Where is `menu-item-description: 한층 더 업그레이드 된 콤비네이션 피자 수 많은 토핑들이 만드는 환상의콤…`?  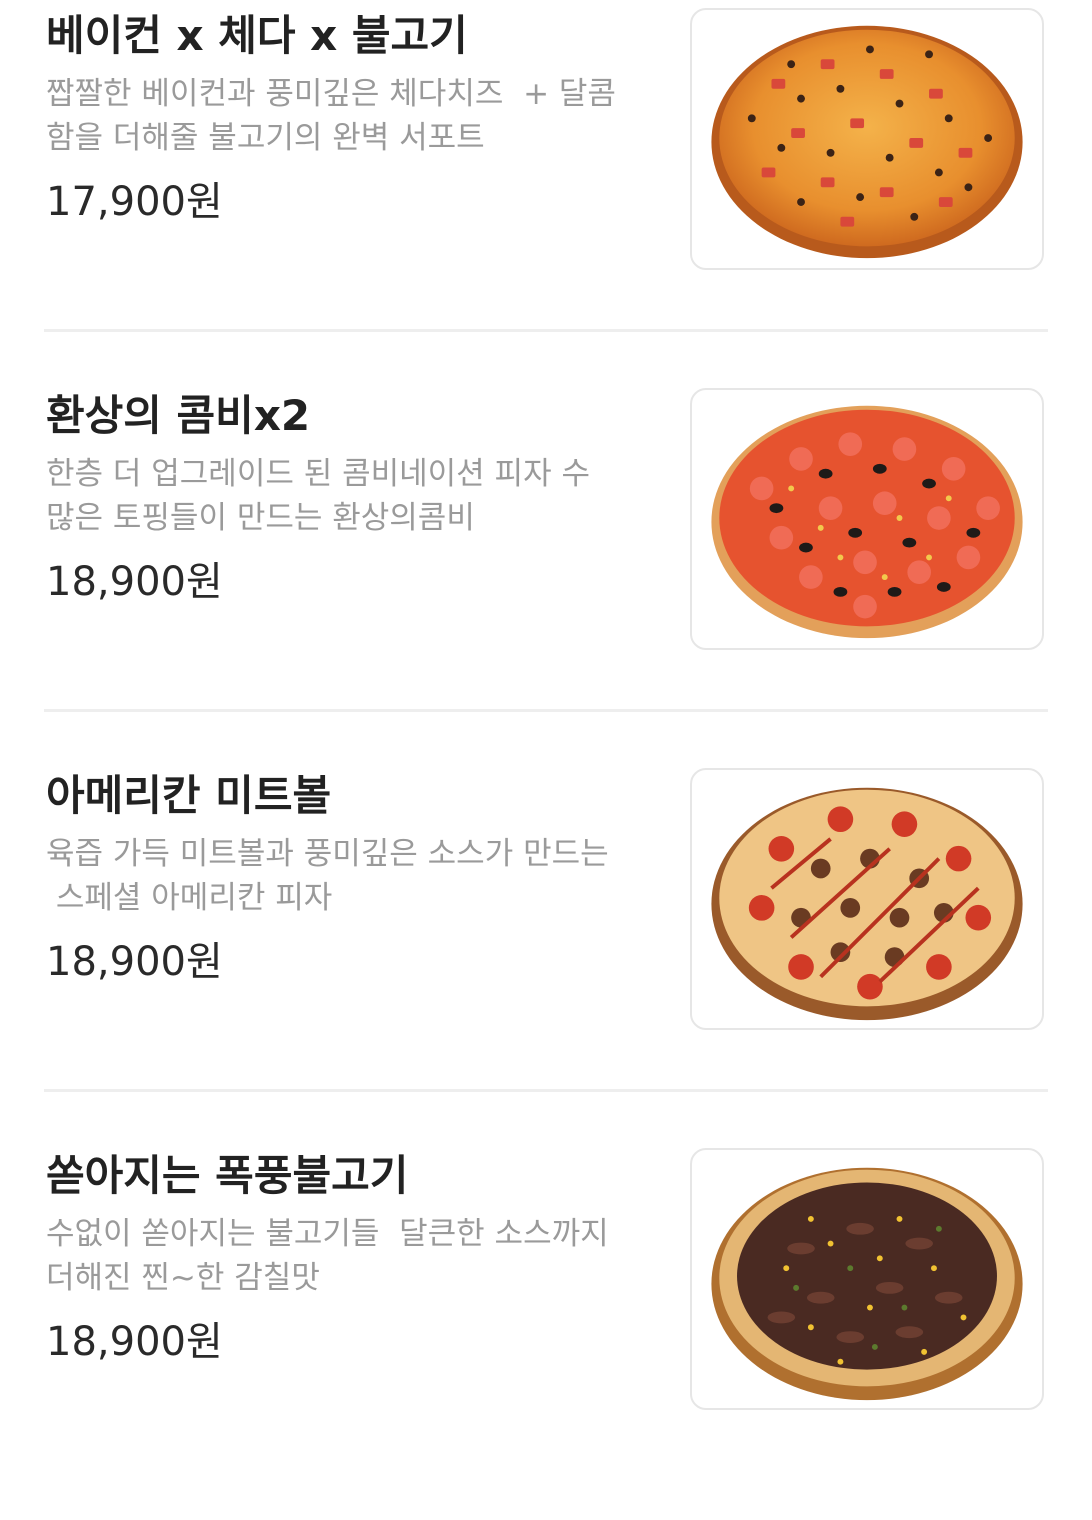
menu-item-description: 한층 더 업그레이드 된 콤비네이션 피자 수 많은 토핑들이 만드는 환상의콤… is located at coordinates (318, 496).